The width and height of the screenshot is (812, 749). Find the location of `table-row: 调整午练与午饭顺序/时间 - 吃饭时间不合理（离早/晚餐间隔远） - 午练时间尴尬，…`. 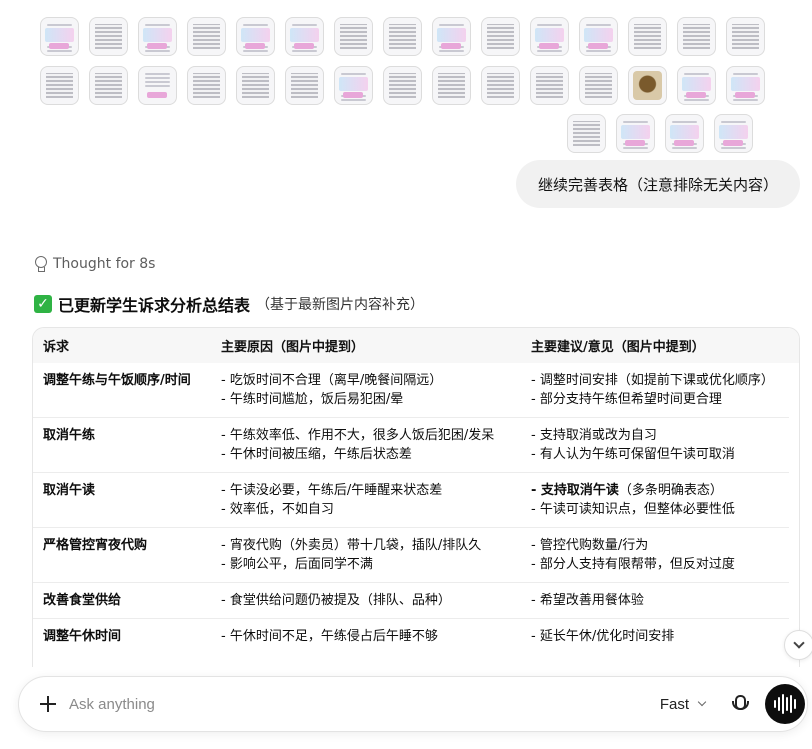

table-row: 调整午练与午饭顺序/时间 - 吃饭时间不合理（离早/晚餐间隔远） - 午练时间尴尬，… is located at coordinates (411, 390).